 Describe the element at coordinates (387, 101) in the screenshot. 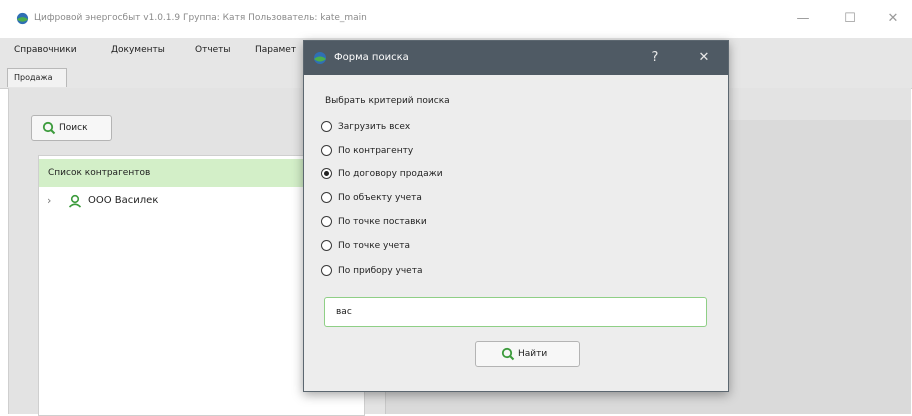

I see `criteria-label: Выбрать критерий поиска` at that location.